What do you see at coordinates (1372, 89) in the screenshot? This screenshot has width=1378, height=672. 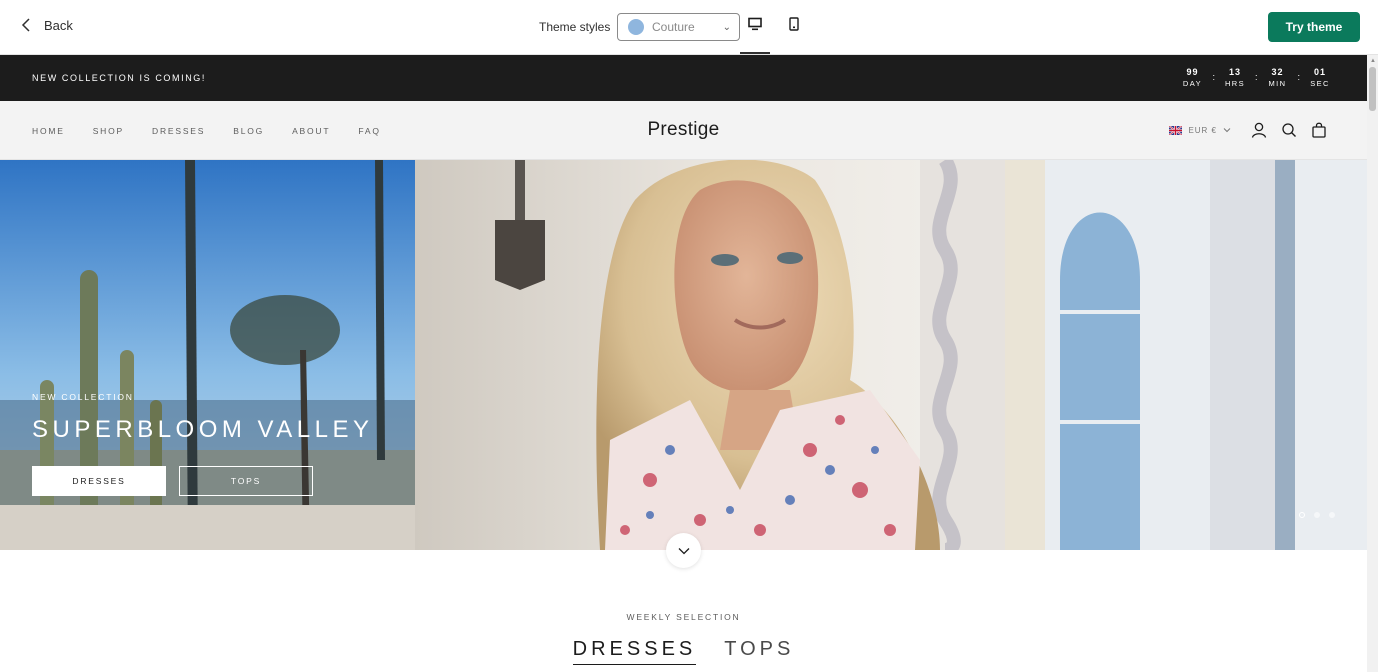 I see `scrollbar-thumb` at bounding box center [1372, 89].